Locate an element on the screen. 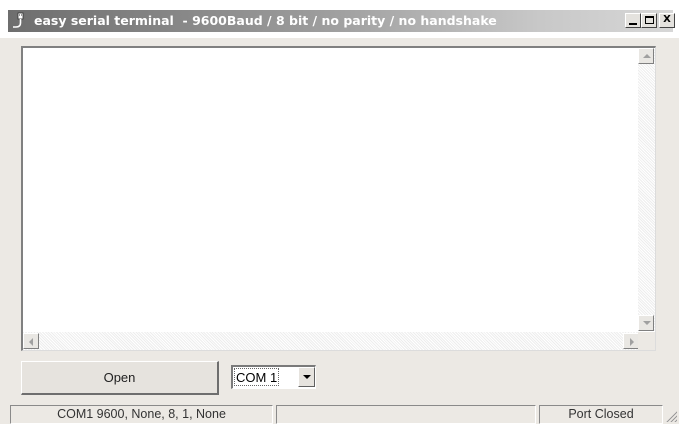  close-icon: X is located at coordinates (667, 19).